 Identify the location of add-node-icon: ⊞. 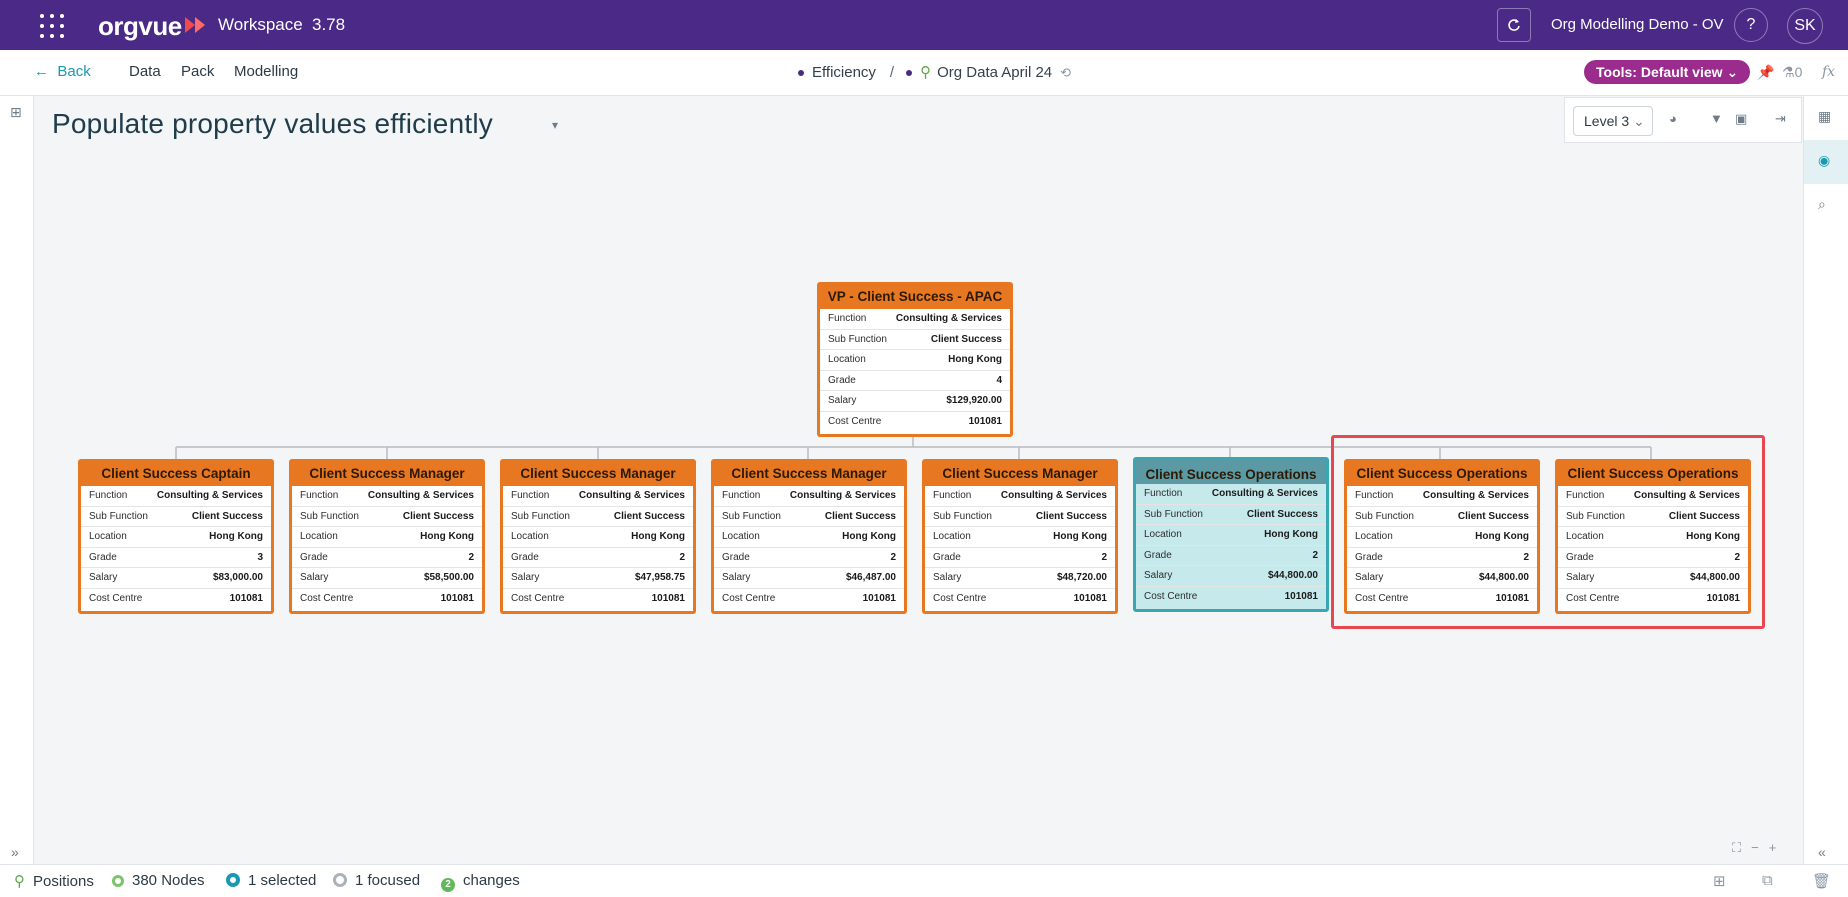
(1719, 881).